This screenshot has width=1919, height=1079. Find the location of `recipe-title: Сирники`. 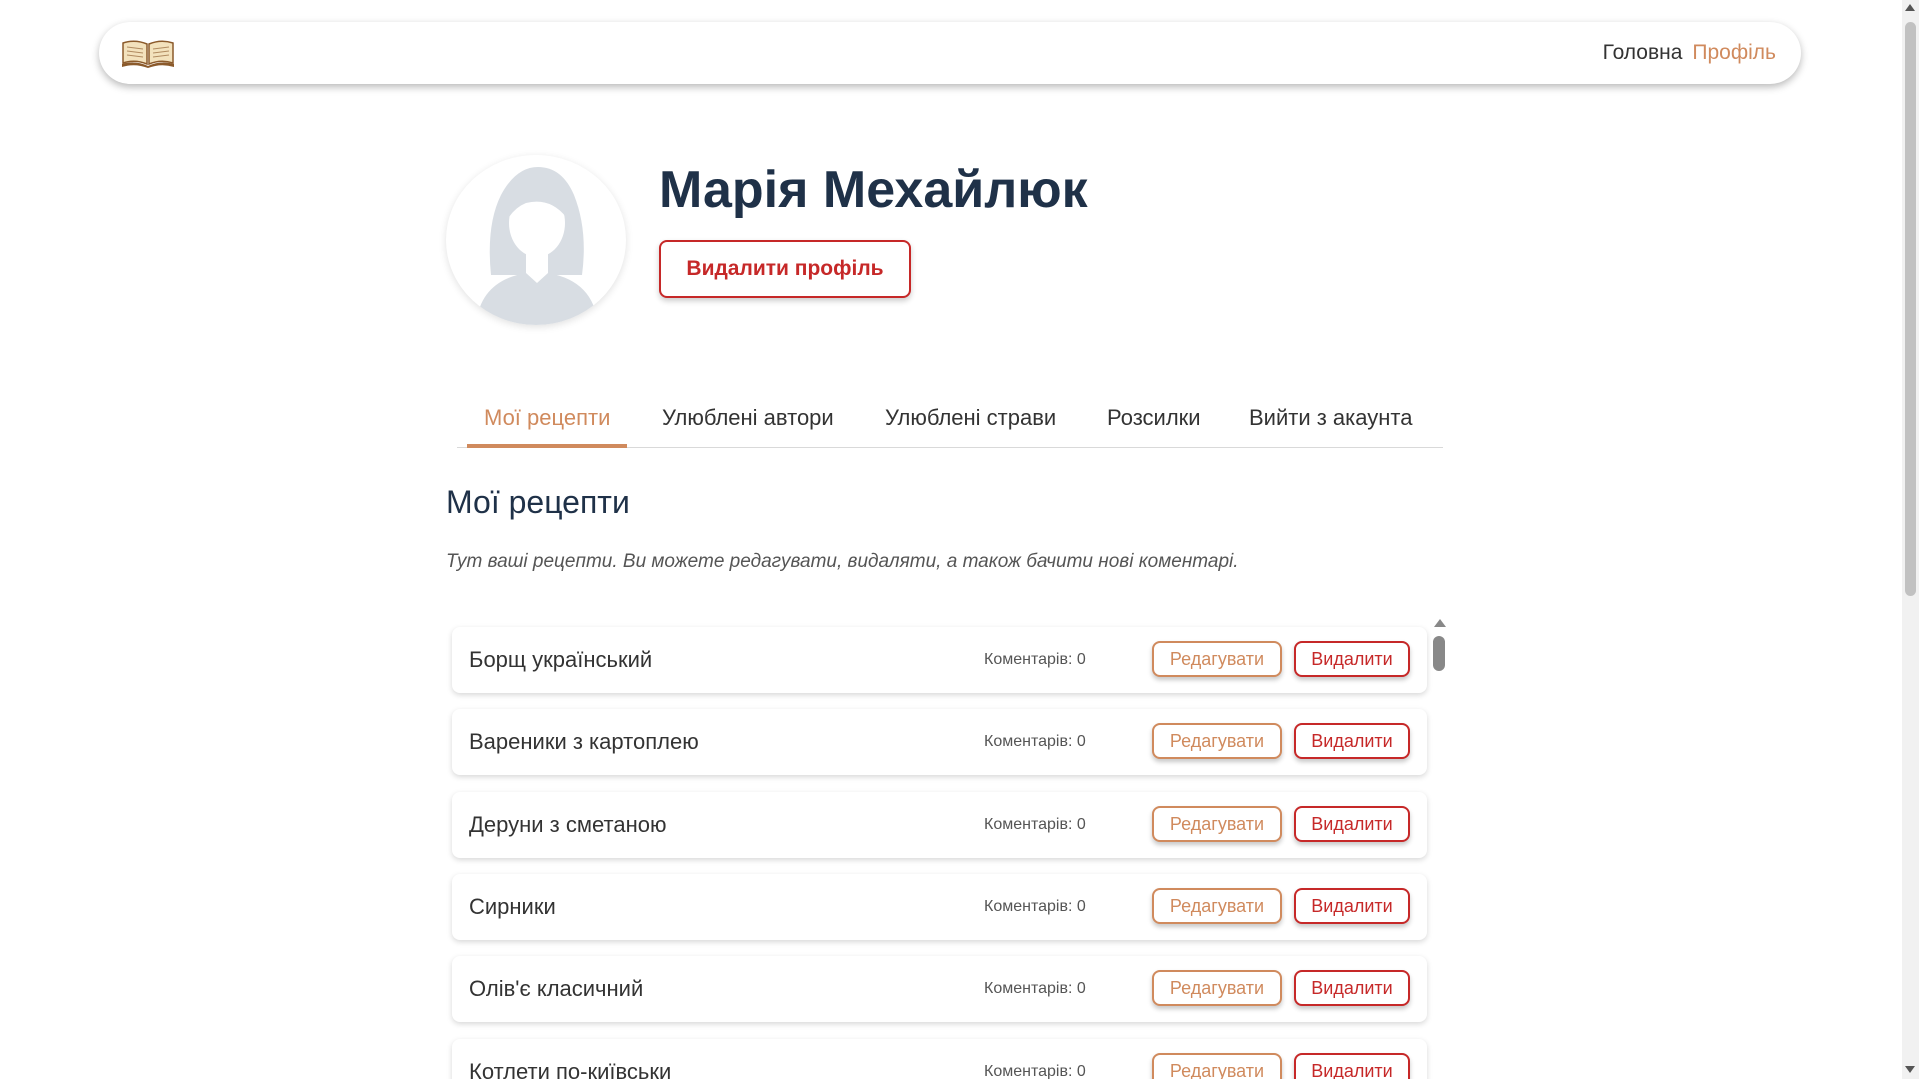

recipe-title: Сирники is located at coordinates (512, 906).